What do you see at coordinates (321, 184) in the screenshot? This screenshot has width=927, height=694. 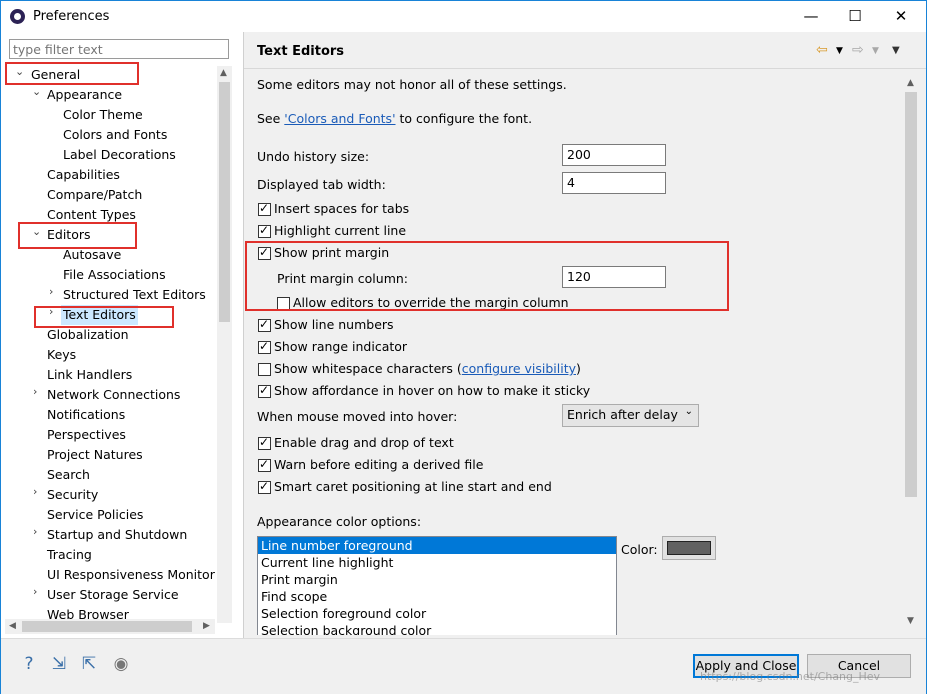 I see `tab-width-label: Displayed tab width:` at bounding box center [321, 184].